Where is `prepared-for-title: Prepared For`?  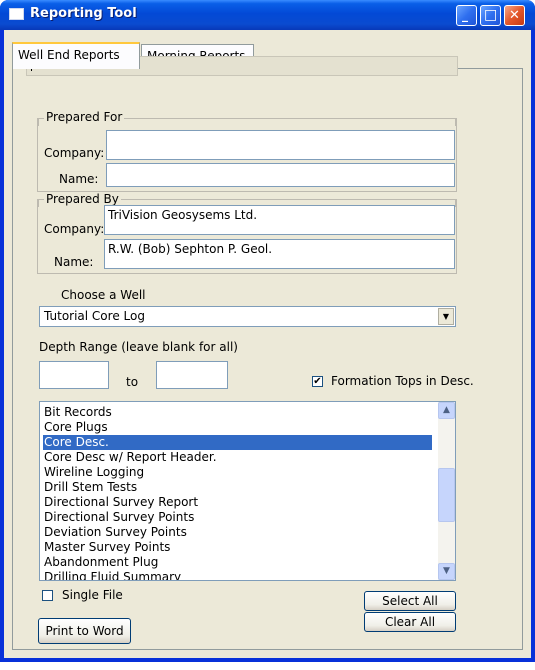 prepared-for-title: Prepared For is located at coordinates (84, 117).